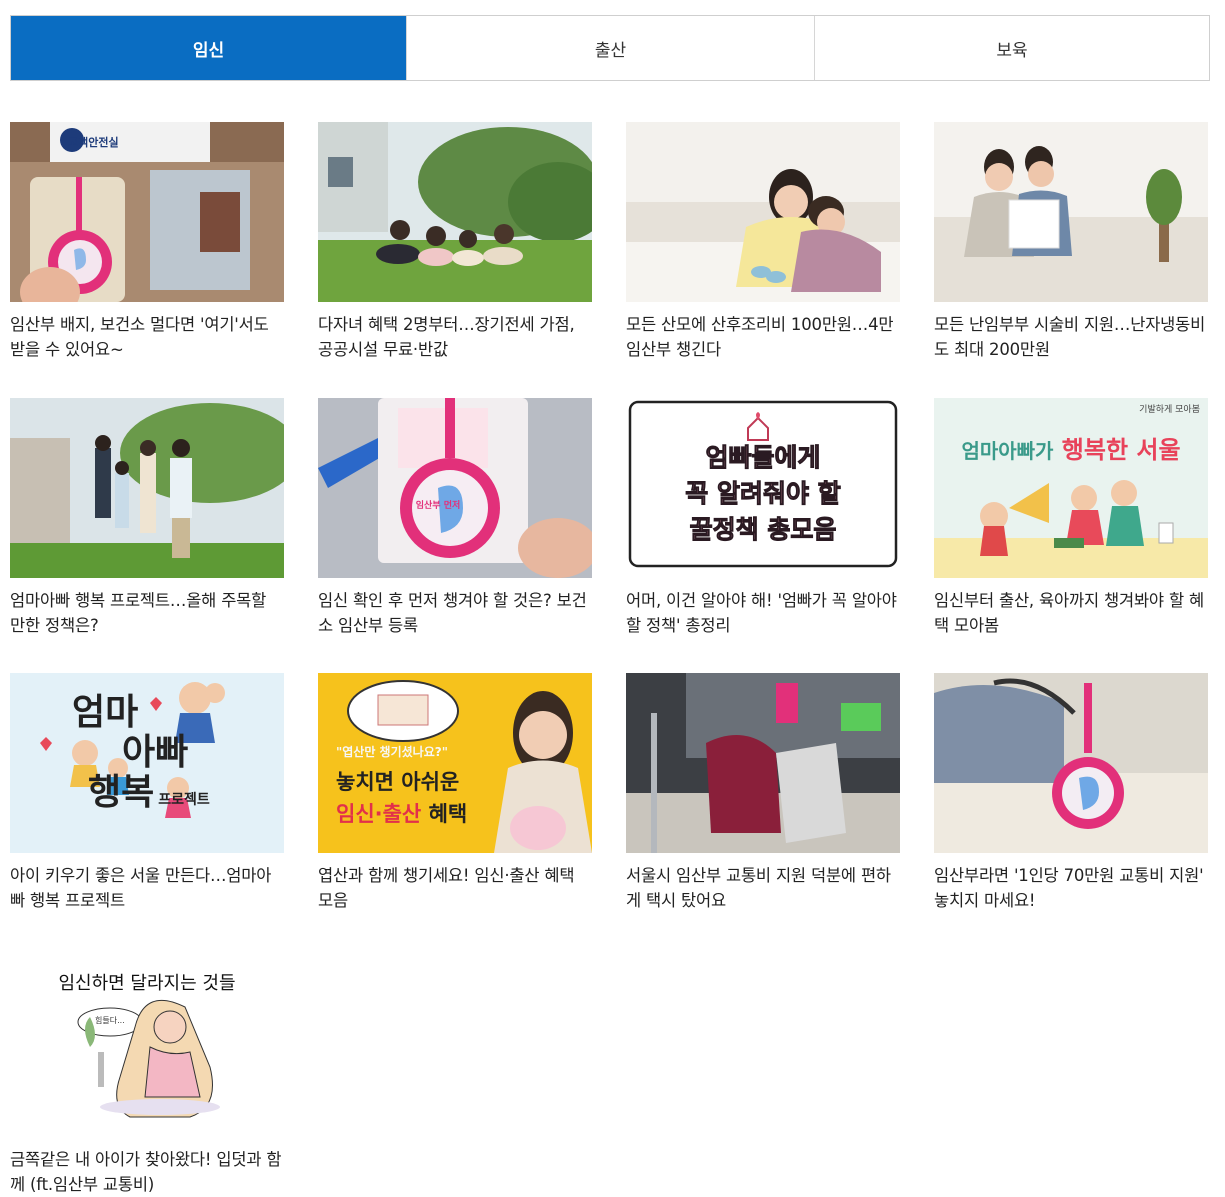 The height and width of the screenshot is (1197, 1225). I want to click on headline-image-text: 엄마 아빠 행복 프로젝트, so click(141, 756).